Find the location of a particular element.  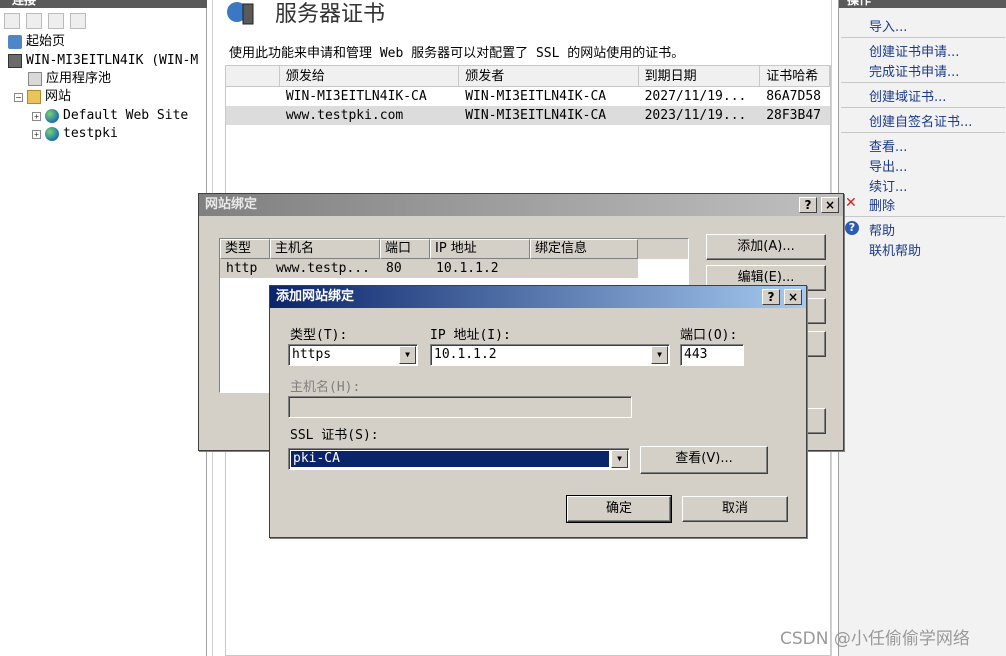

start-page-icon is located at coordinates (15, 42).